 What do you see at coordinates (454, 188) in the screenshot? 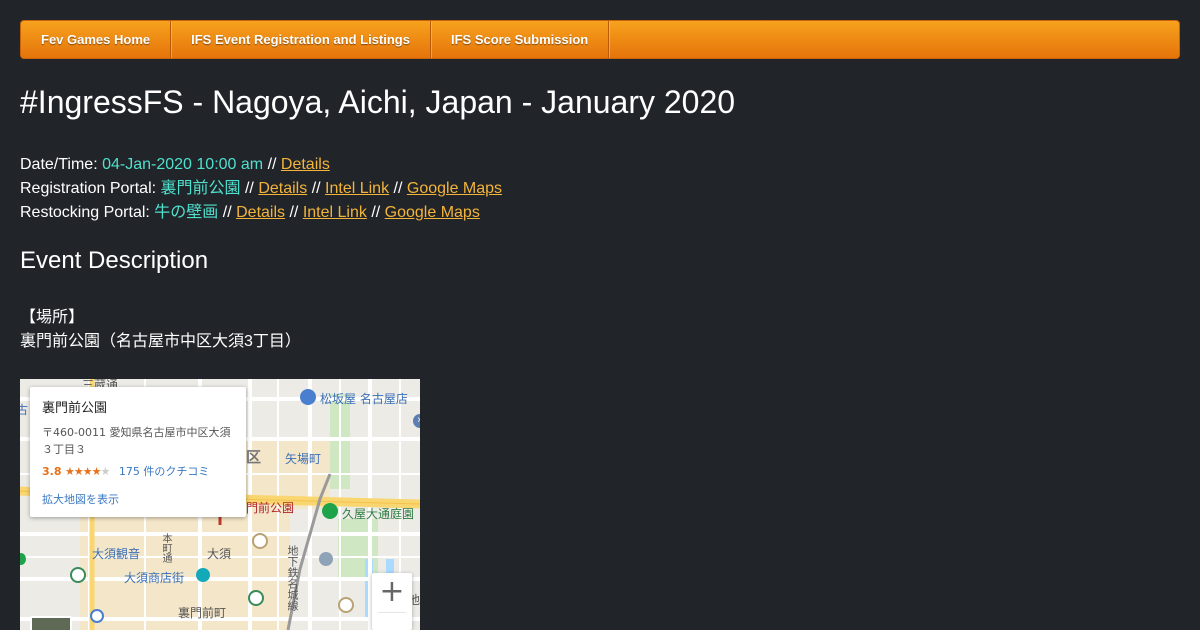
I see `registration-google-maps-link: Google Maps` at bounding box center [454, 188].